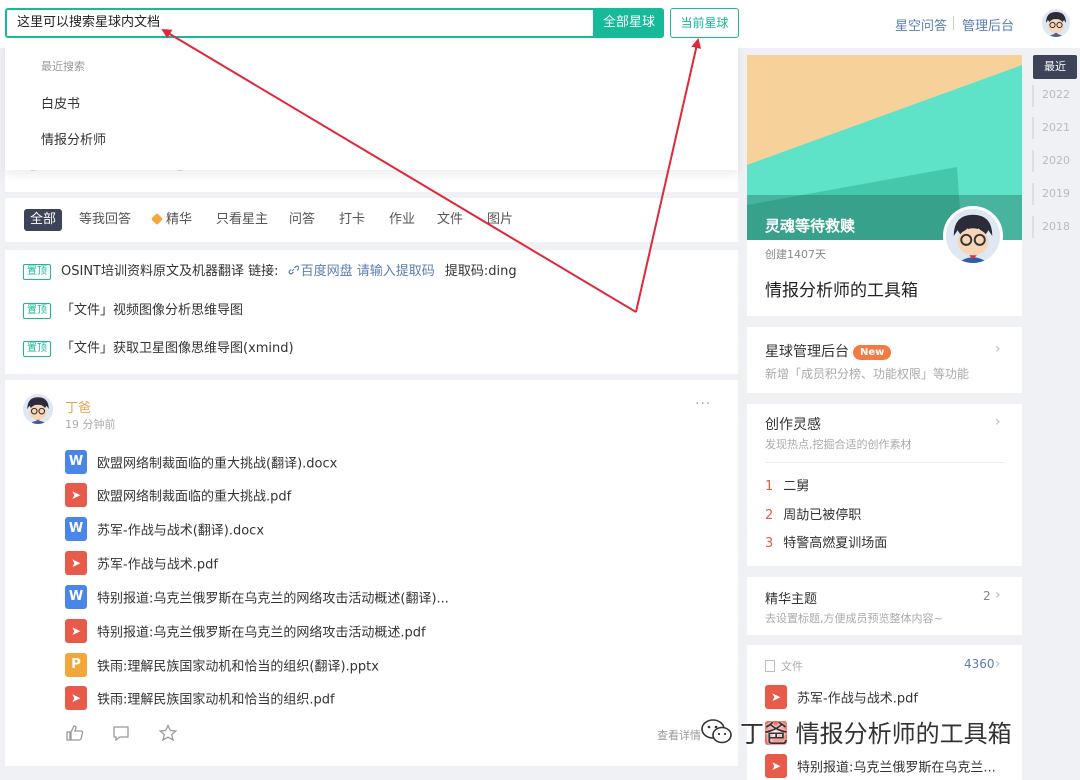 Image resolution: width=1080 pixels, height=780 pixels. What do you see at coordinates (813, 513) in the screenshot?
I see `hot-topic-item: 2 周劼已被停职` at bounding box center [813, 513].